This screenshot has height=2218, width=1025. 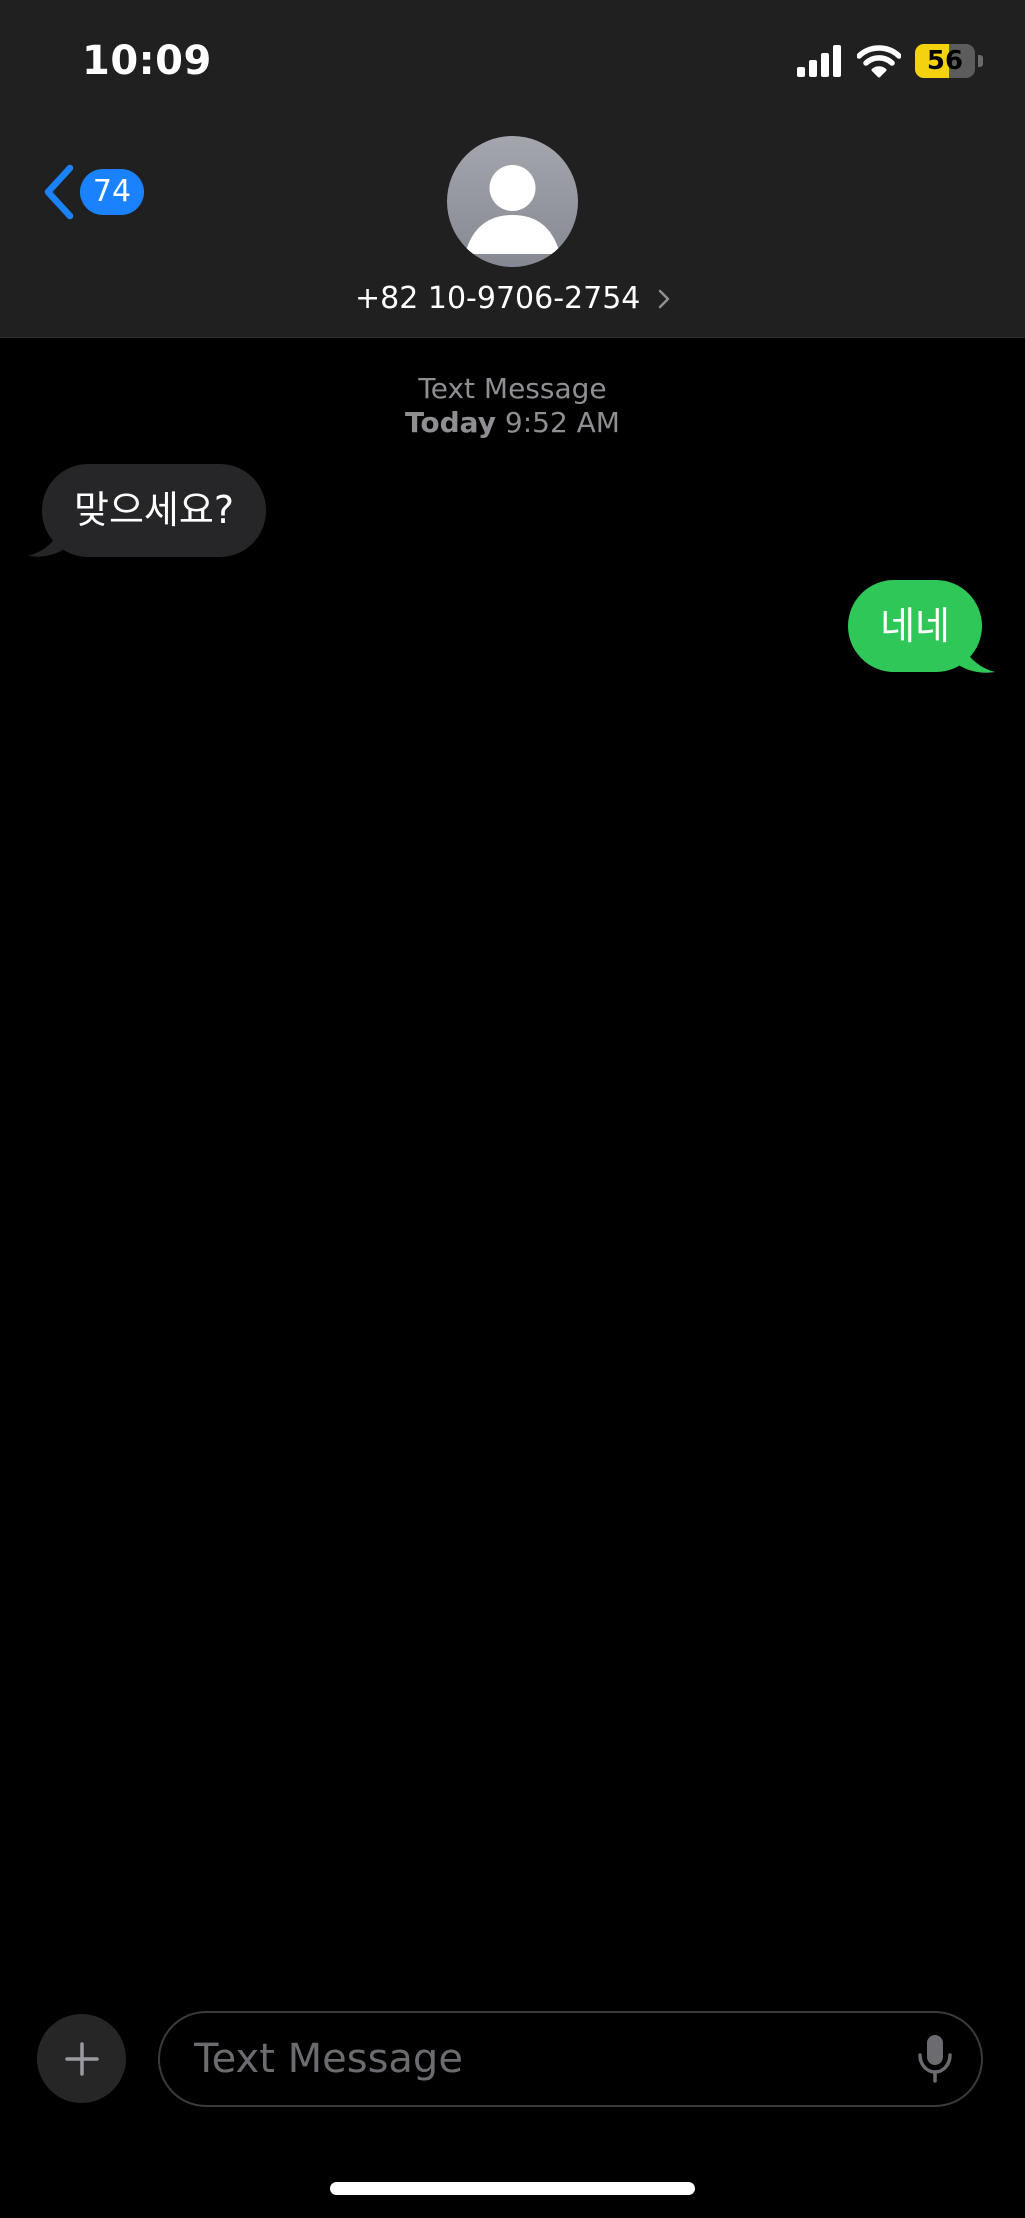 I want to click on home-indicator, so click(x=512, y=2188).